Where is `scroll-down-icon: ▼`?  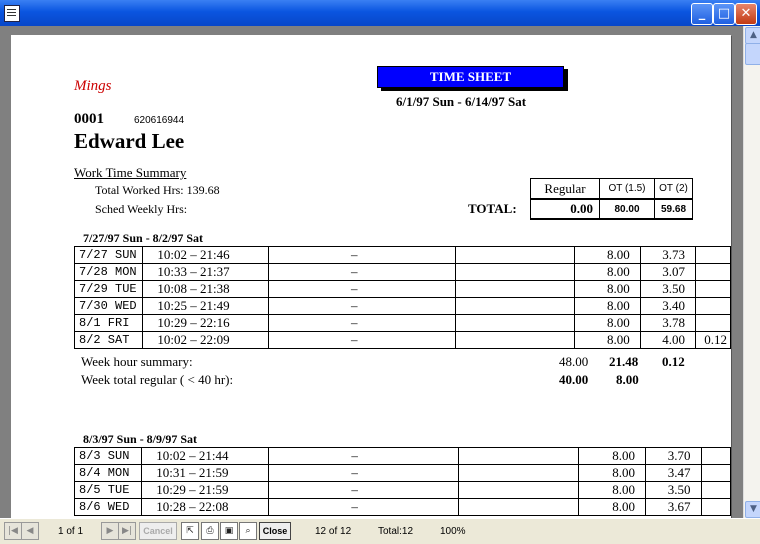
scroll-down-icon: ▼ is located at coordinates (752, 509).